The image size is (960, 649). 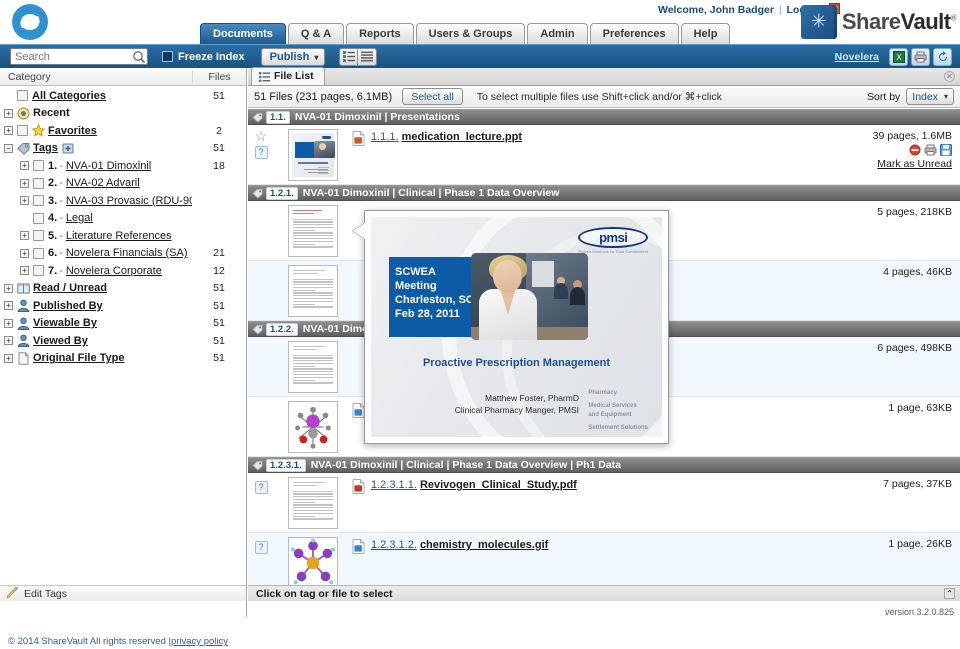 What do you see at coordinates (123, 306) in the screenshot?
I see `sidebar-item-published-by: + Published By 51` at bounding box center [123, 306].